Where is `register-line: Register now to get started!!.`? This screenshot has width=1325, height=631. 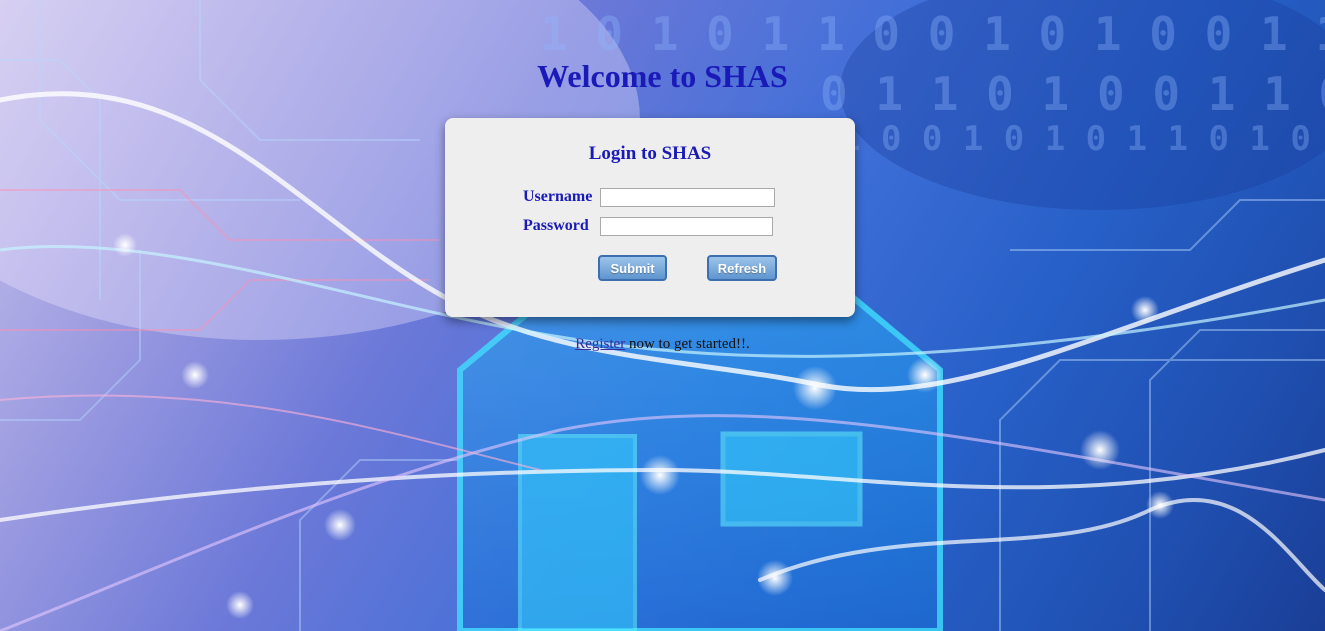 register-line: Register now to get started!!. is located at coordinates (662, 344).